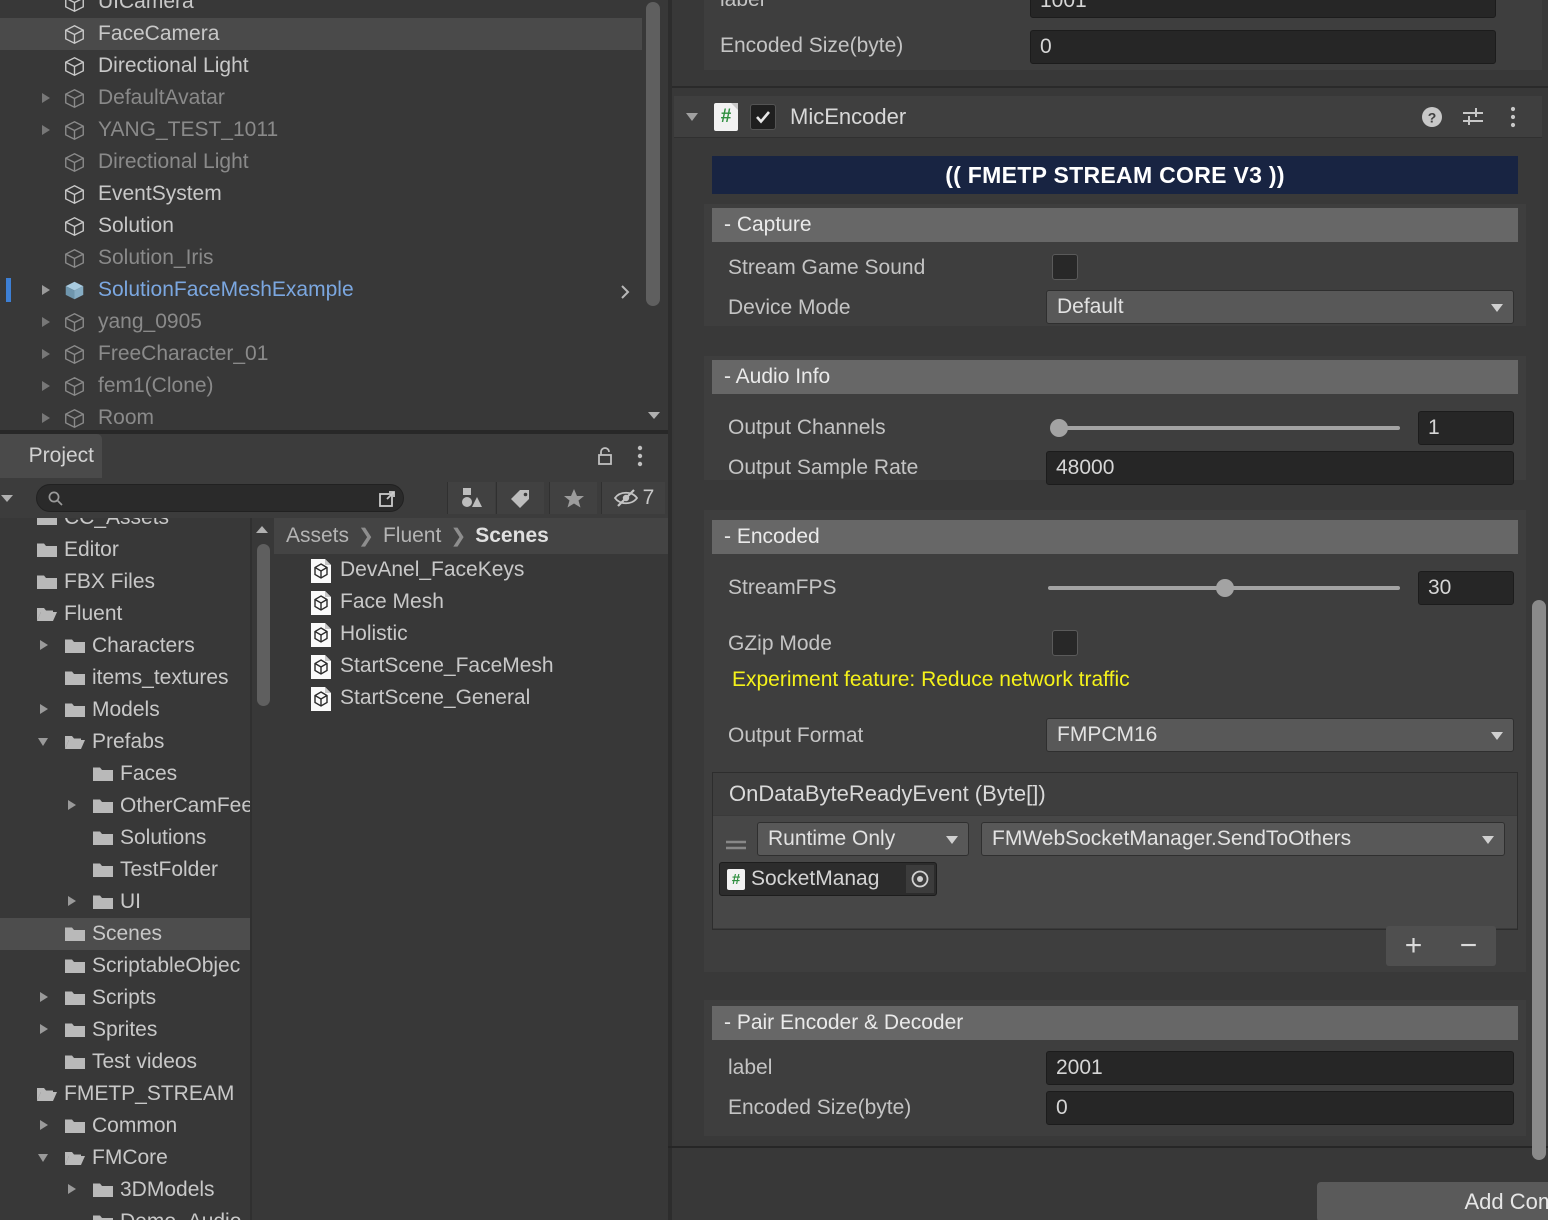  I want to click on tab-project: Project, so click(51, 456).